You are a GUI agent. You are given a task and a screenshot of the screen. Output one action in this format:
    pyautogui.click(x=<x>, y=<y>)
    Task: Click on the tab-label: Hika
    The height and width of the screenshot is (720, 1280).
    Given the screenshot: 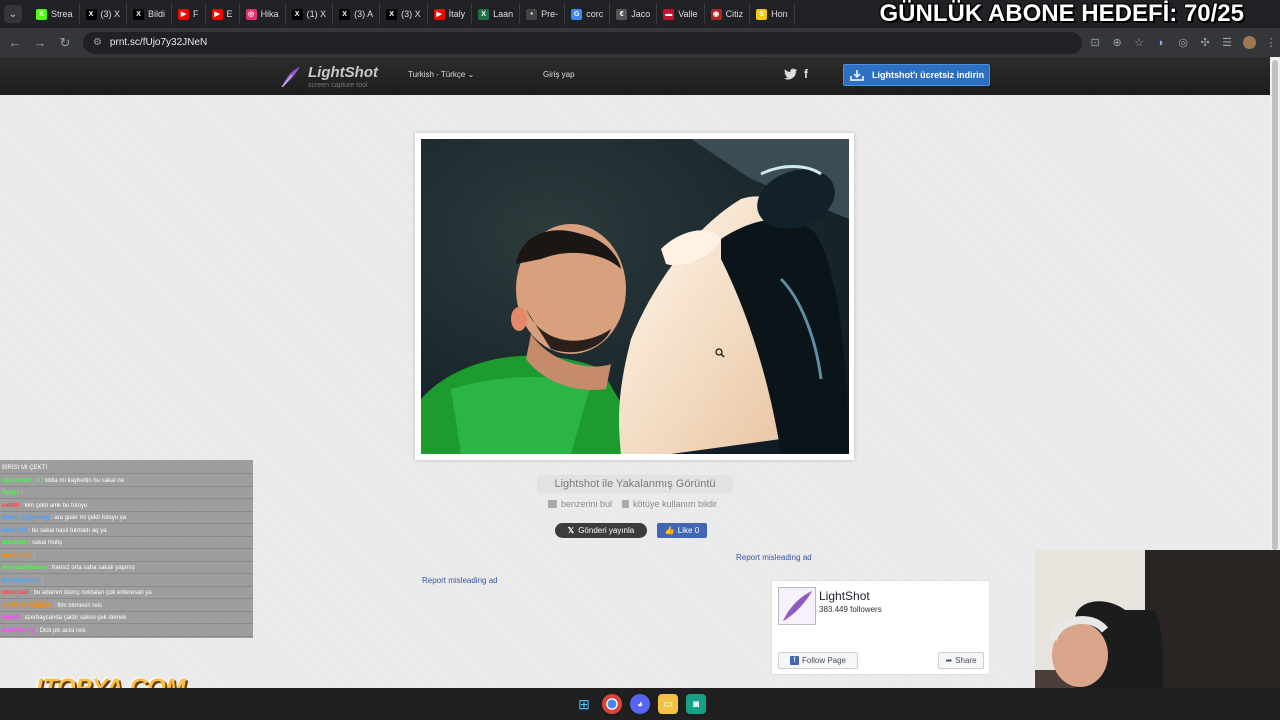 What is the action you would take?
    pyautogui.click(x=269, y=14)
    